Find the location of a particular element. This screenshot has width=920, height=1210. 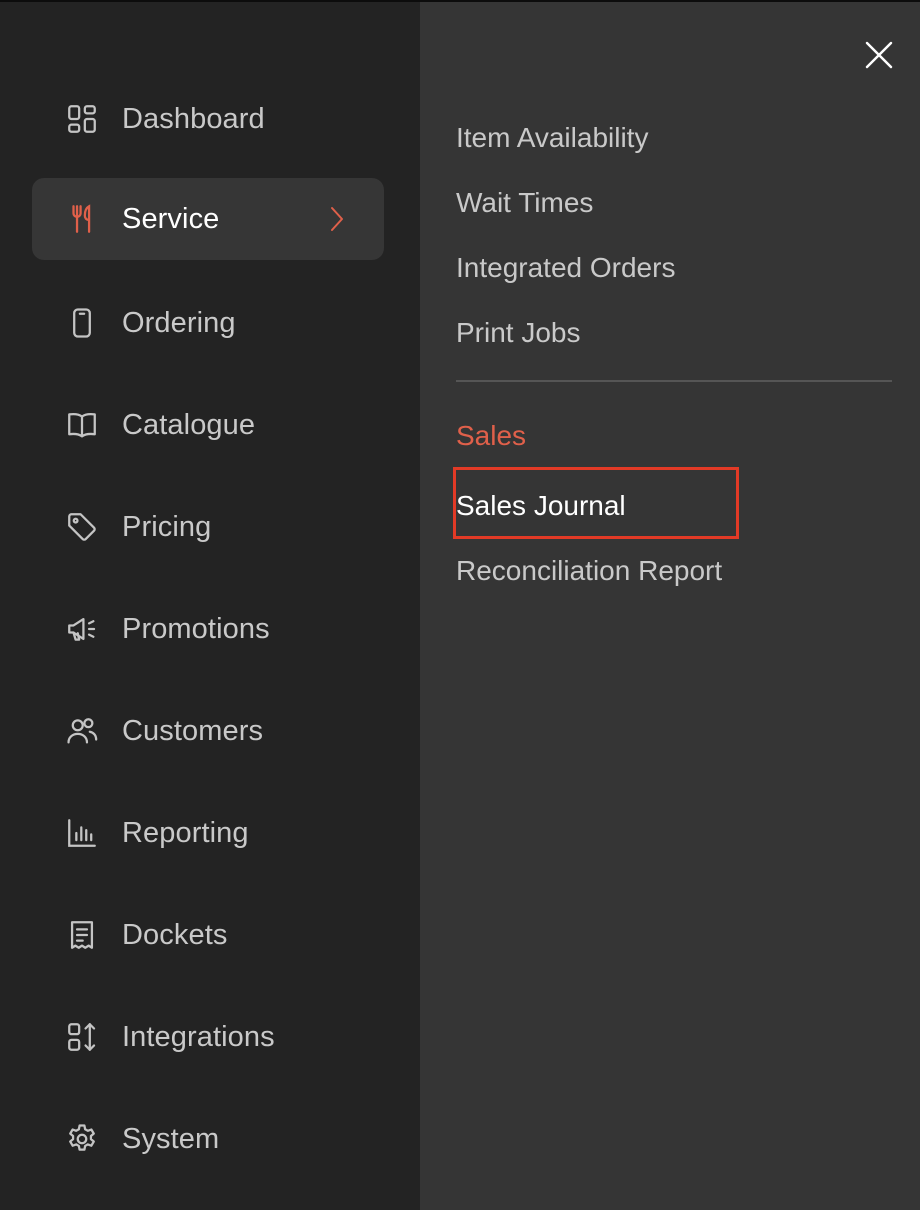

sidebar-item-integrations: Integrations is located at coordinates (208, 1037).